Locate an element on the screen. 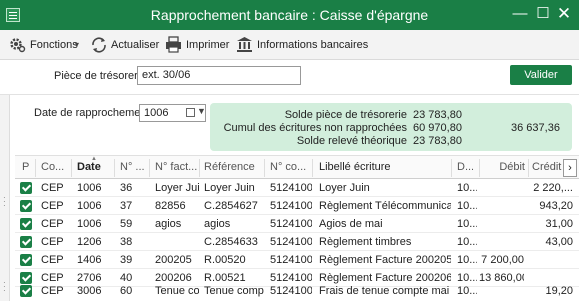 The image size is (579, 301). cell-num-piece: 60 is located at coordinates (126, 291).